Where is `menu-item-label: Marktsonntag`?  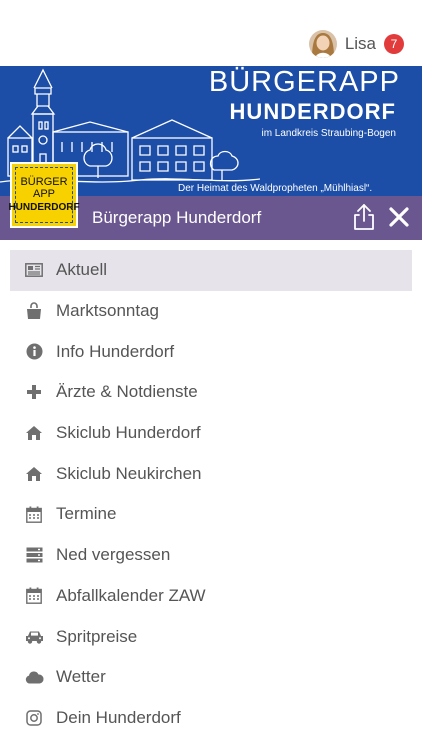
menu-item-label: Marktsonntag is located at coordinates (107, 311).